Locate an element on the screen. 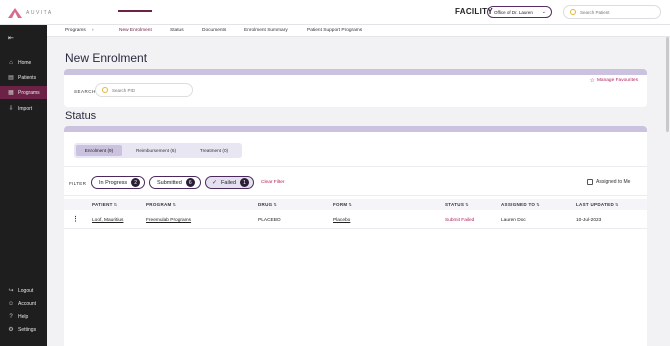  chip-label: Failed is located at coordinates (229, 182).